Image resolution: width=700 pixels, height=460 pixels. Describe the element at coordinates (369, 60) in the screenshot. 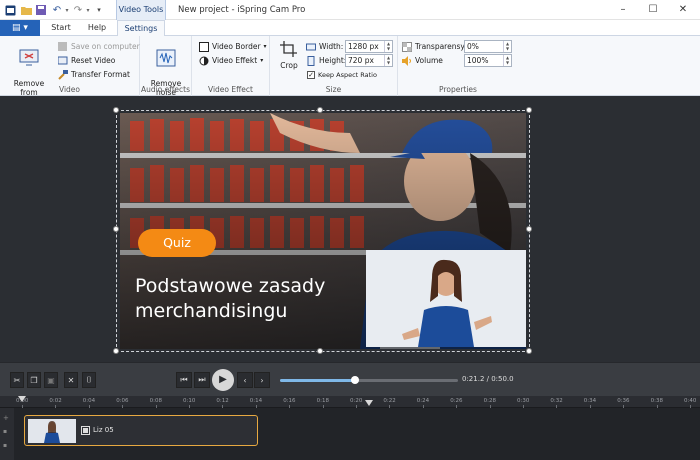

I see `height-input: 720 px ▲ ▼` at that location.